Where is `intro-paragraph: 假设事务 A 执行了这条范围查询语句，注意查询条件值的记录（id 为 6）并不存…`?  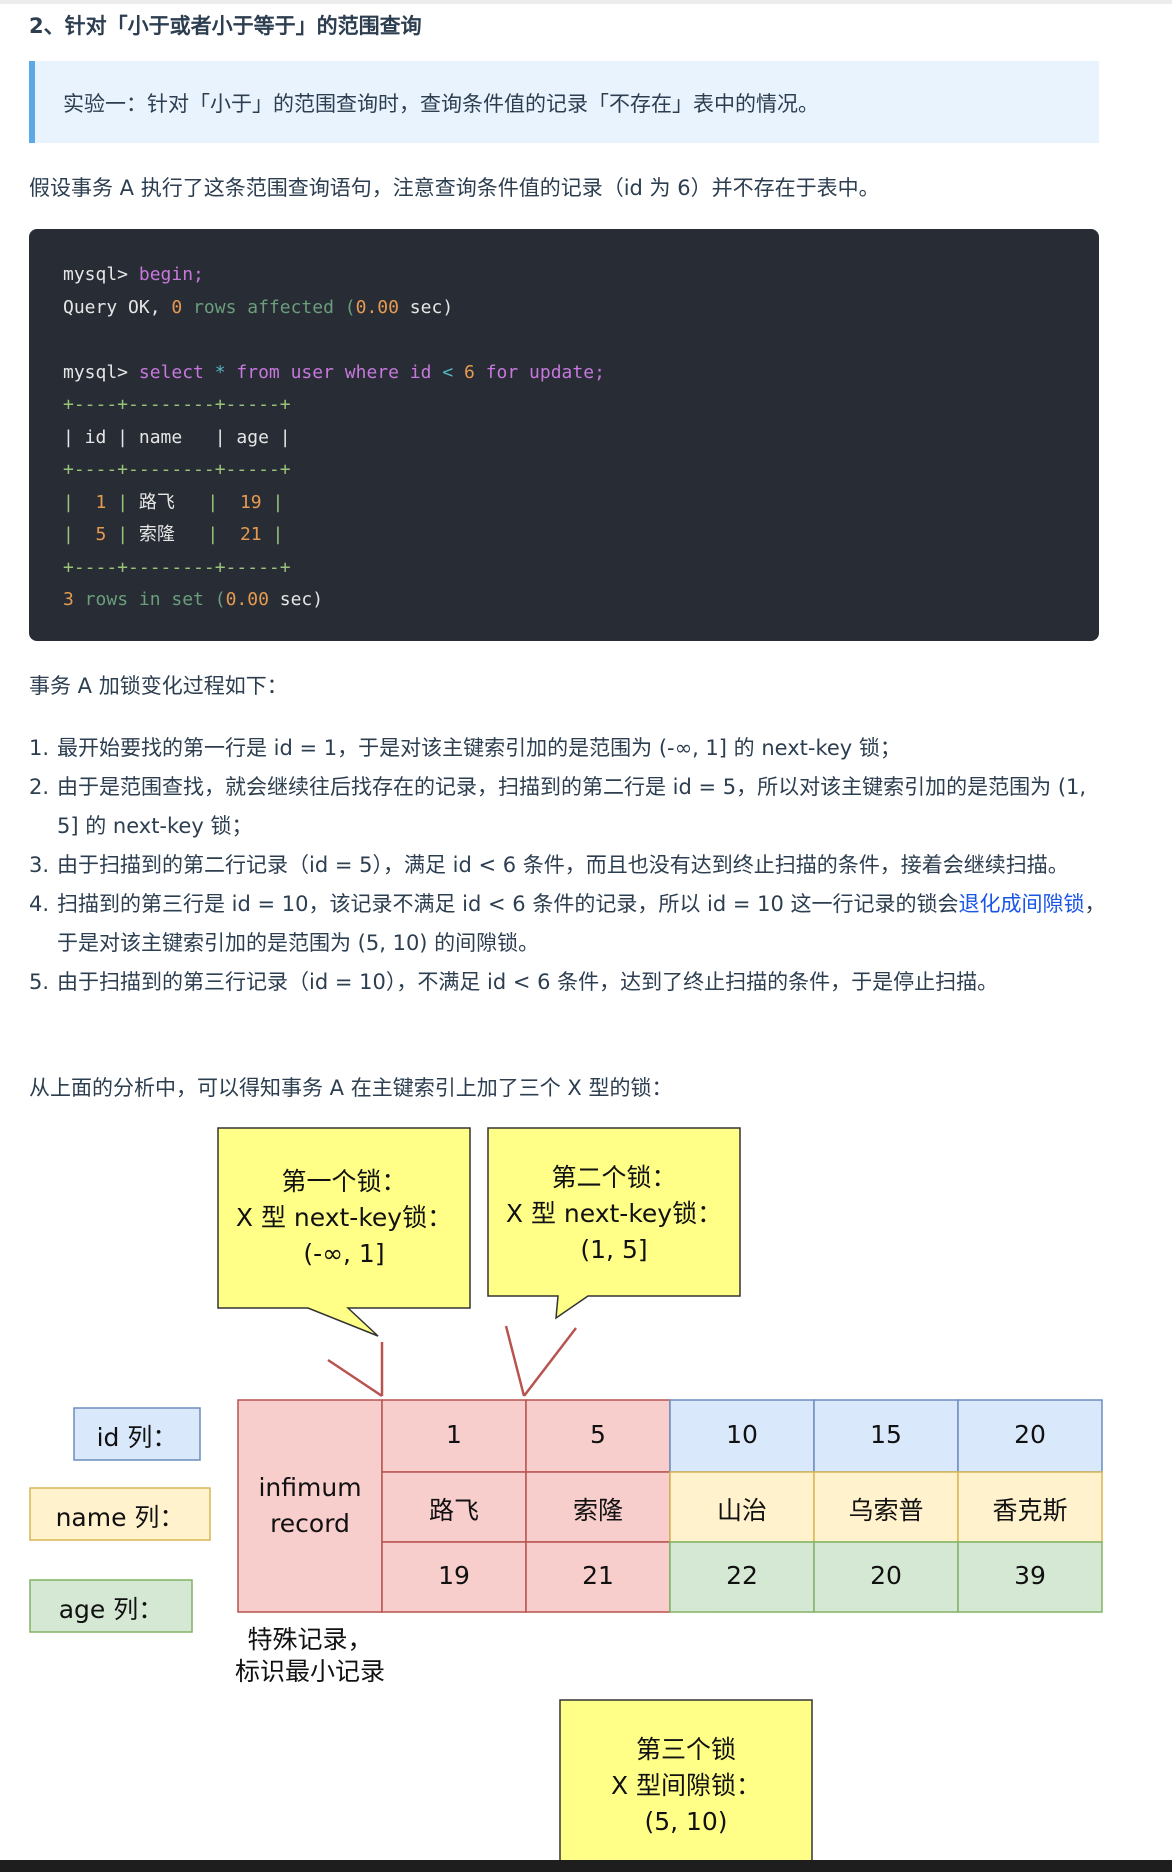 intro-paragraph: 假设事务 A 执行了这条范围查询语句，注意查询条件值的记录（id 为 6）并不存… is located at coordinates (454, 188).